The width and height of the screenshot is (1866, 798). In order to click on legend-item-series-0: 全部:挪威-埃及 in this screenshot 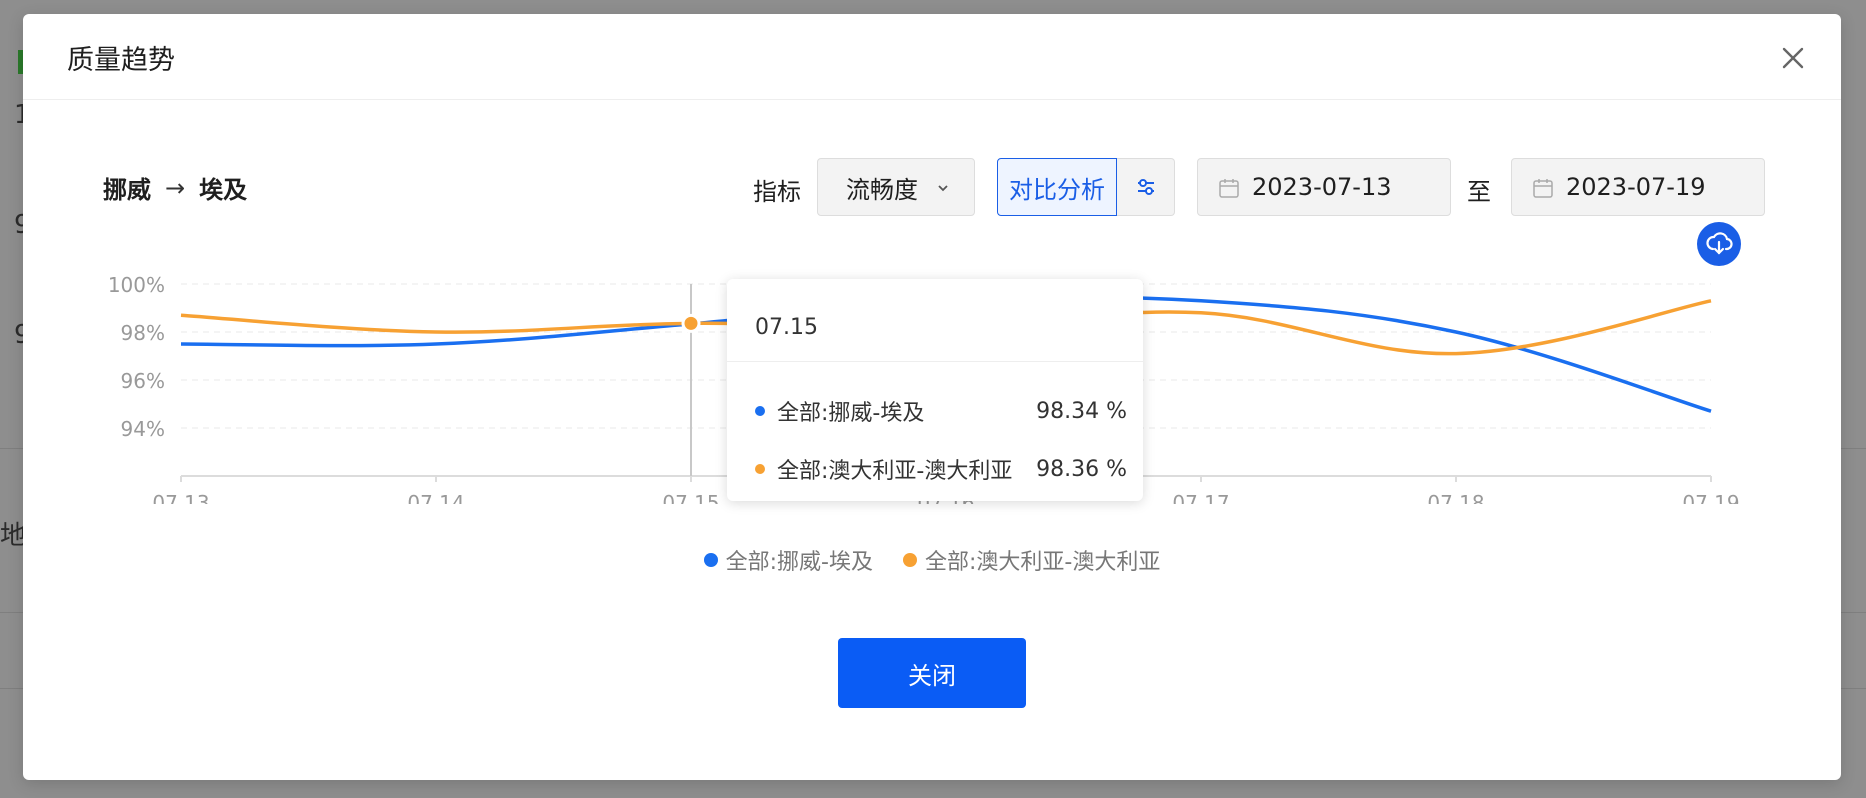, I will do `click(788, 560)`.